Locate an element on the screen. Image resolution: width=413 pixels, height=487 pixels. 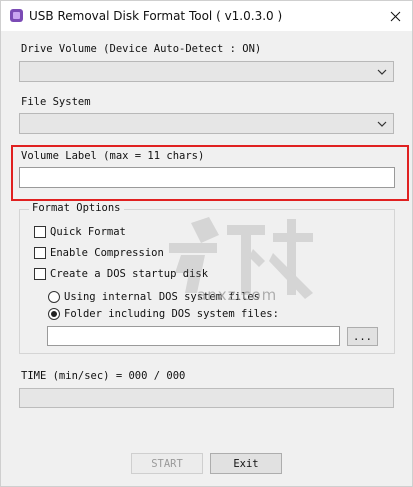
internal-dos-radio is located at coordinates (54, 297).